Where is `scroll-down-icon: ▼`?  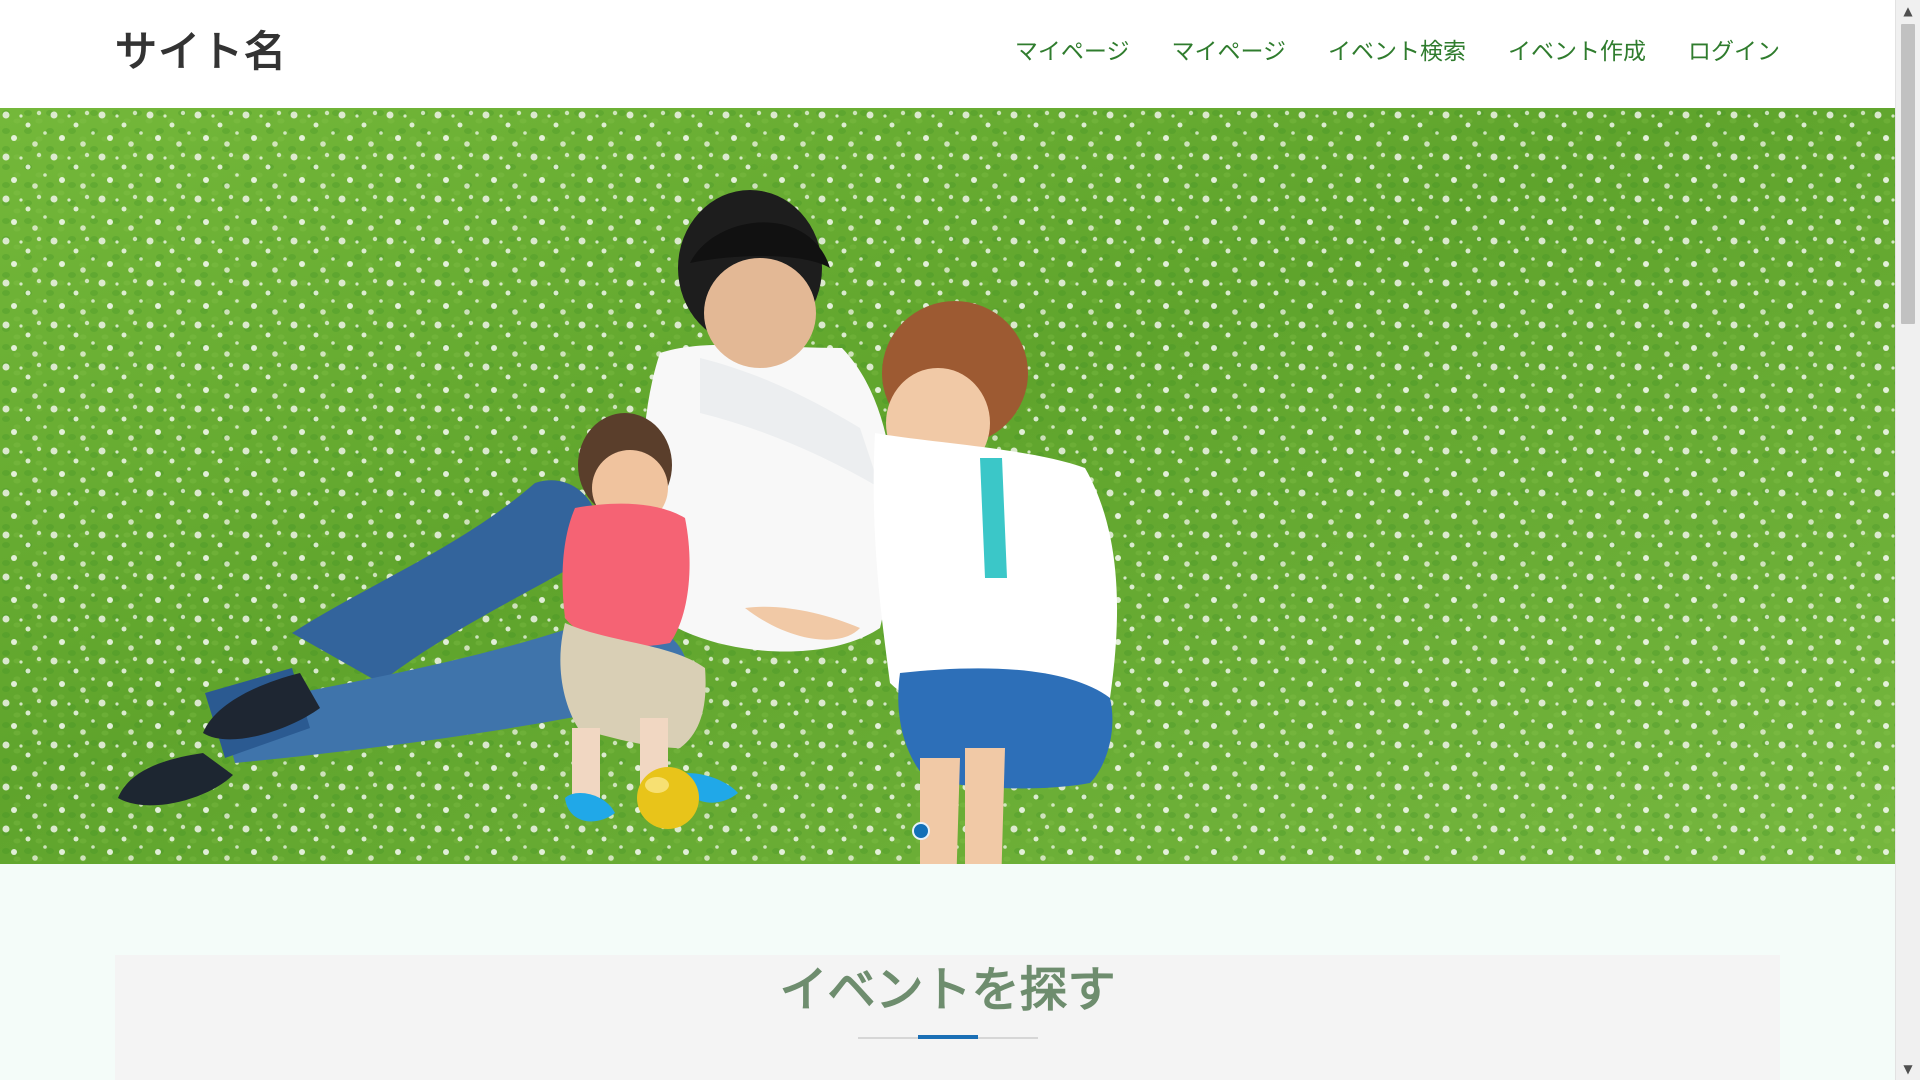
scroll-down-icon: ▼ is located at coordinates (1908, 1069).